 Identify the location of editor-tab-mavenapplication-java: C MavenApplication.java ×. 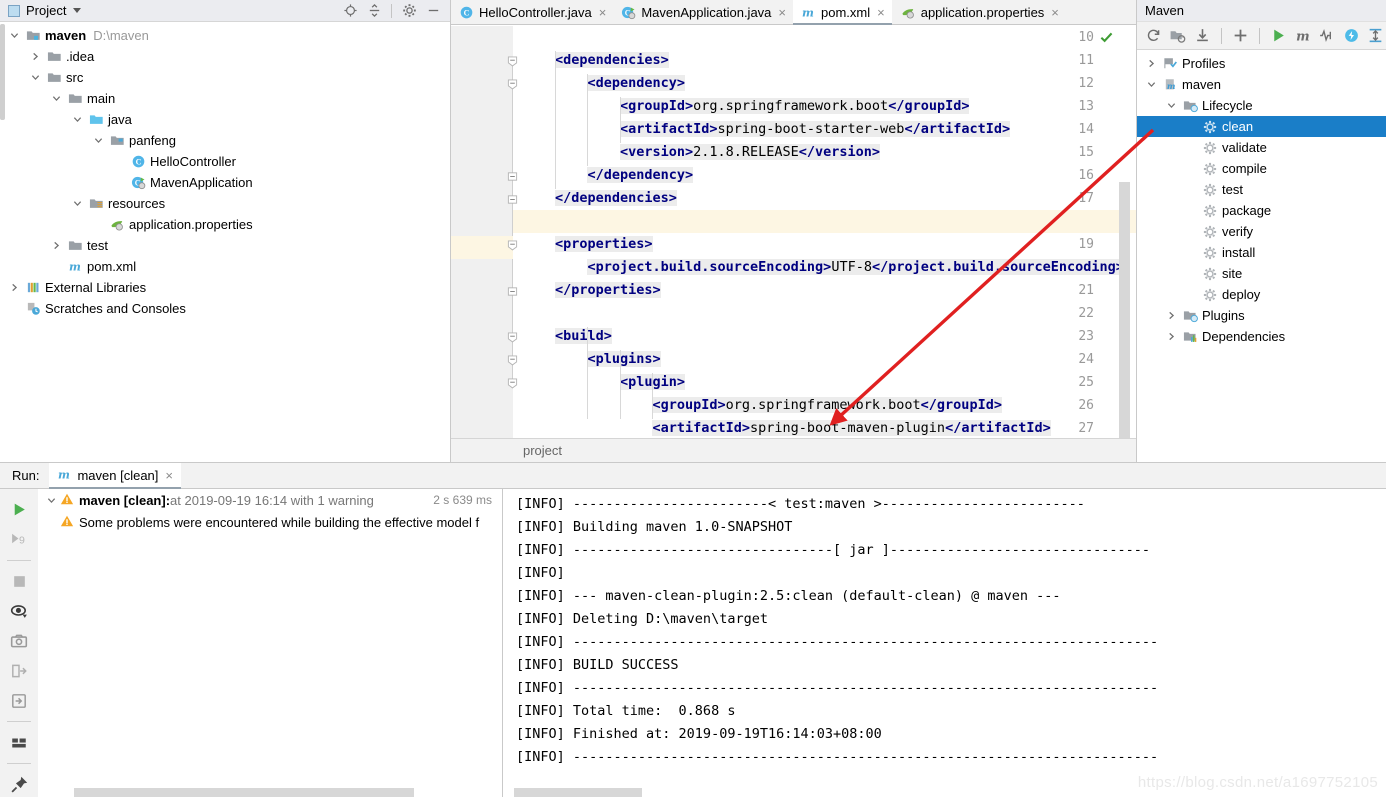
(703, 12).